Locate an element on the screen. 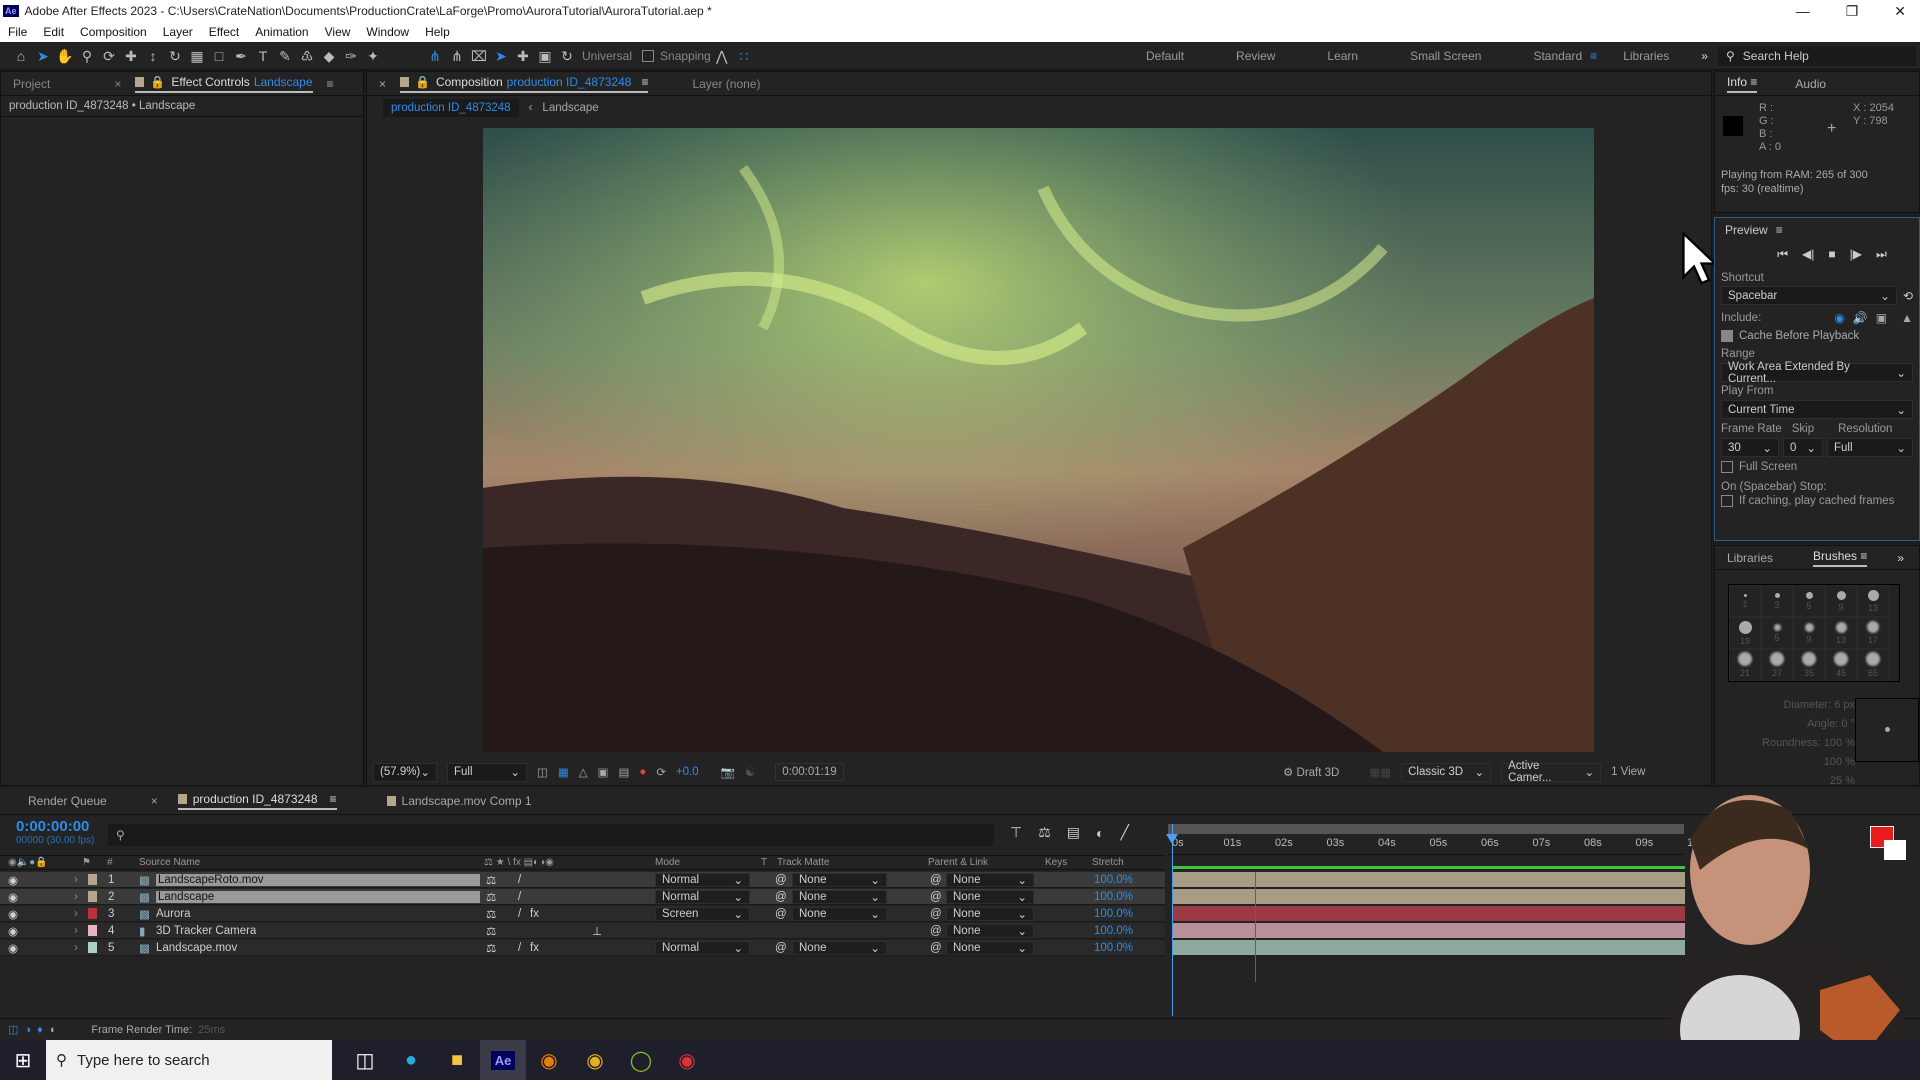 Image resolution: width=1920 pixels, height=1080 pixels. in-out-toggle-icon: ♦ is located at coordinates (40, 1030).